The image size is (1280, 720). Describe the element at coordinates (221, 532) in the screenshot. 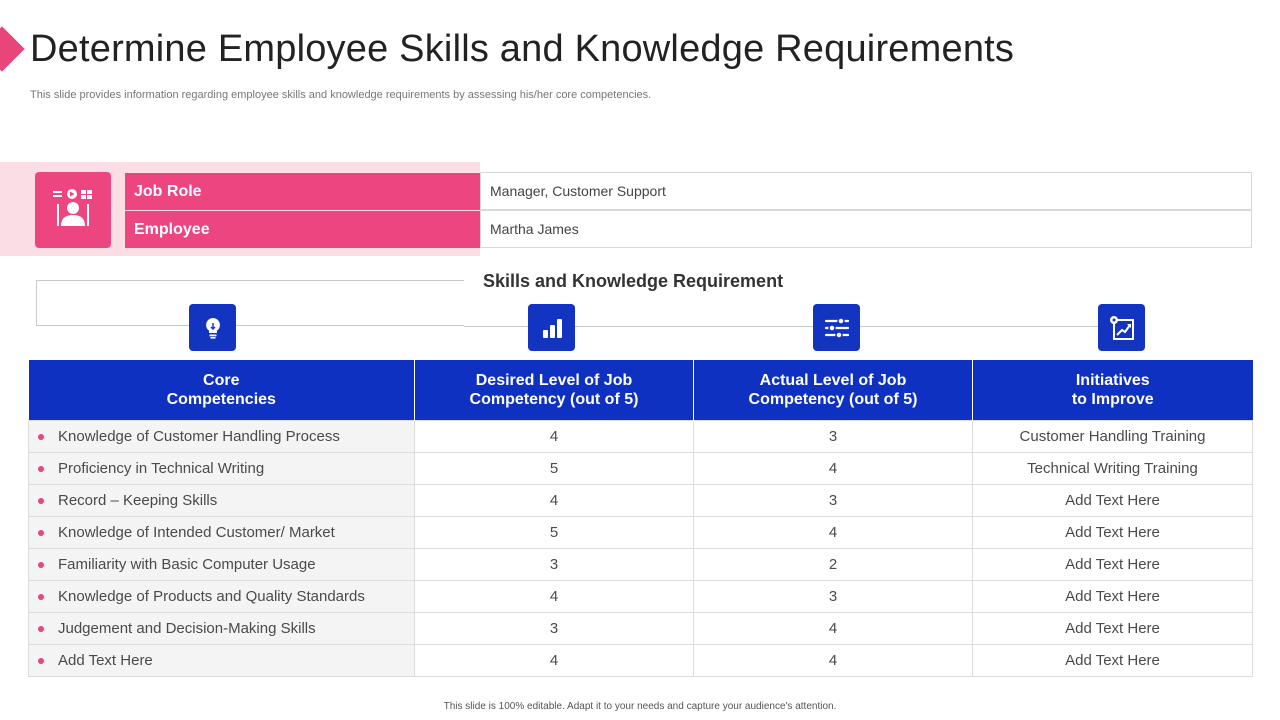

I see `competency-cell: Knowledge of Intended Customer/ Market` at that location.